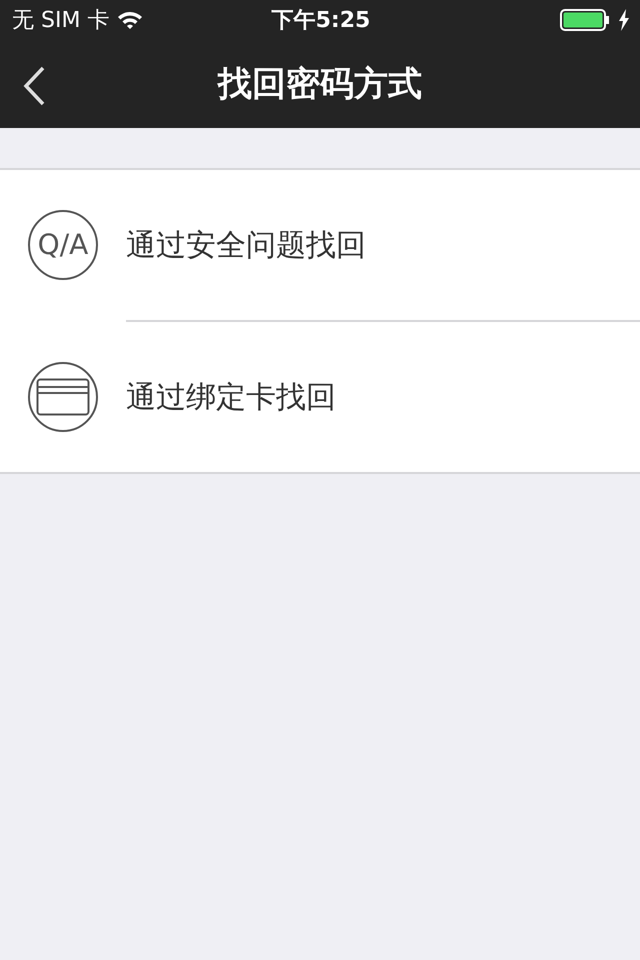  I want to click on qa-icon: Q/A, so click(63, 245).